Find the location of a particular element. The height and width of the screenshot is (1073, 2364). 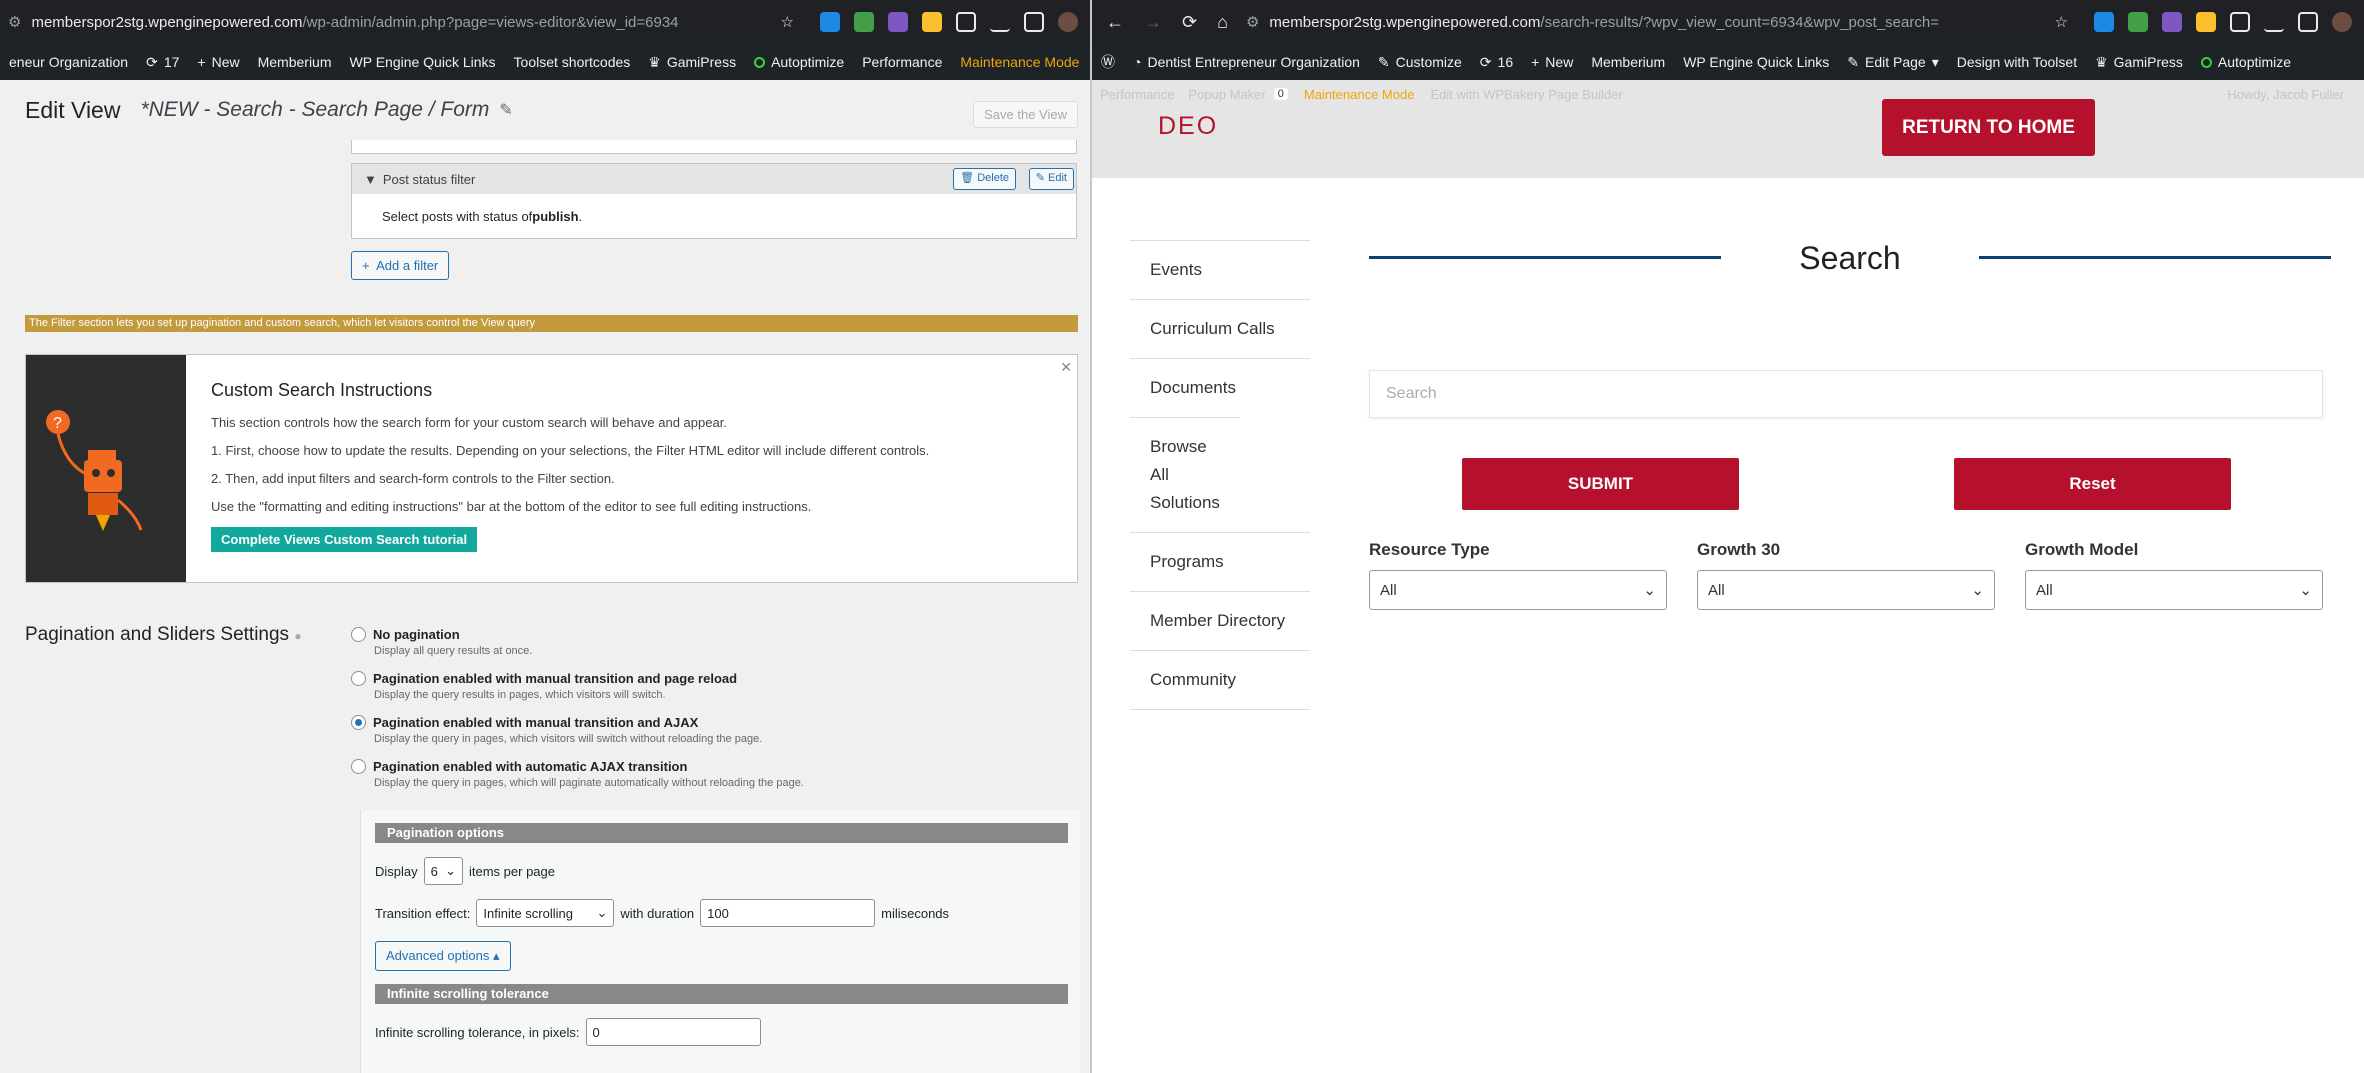

adminbar-toolset: Design with Toolset is located at coordinates (2017, 62).